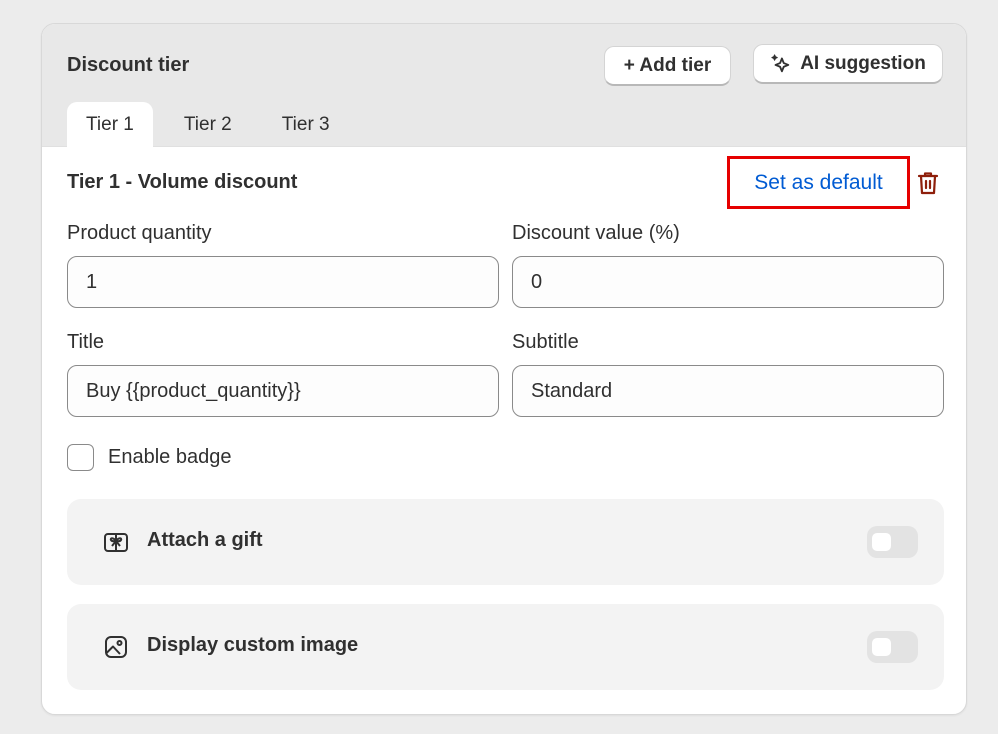 This screenshot has height=734, width=998. Describe the element at coordinates (139, 233) in the screenshot. I see `product-quantity-label: Product quantity` at that location.